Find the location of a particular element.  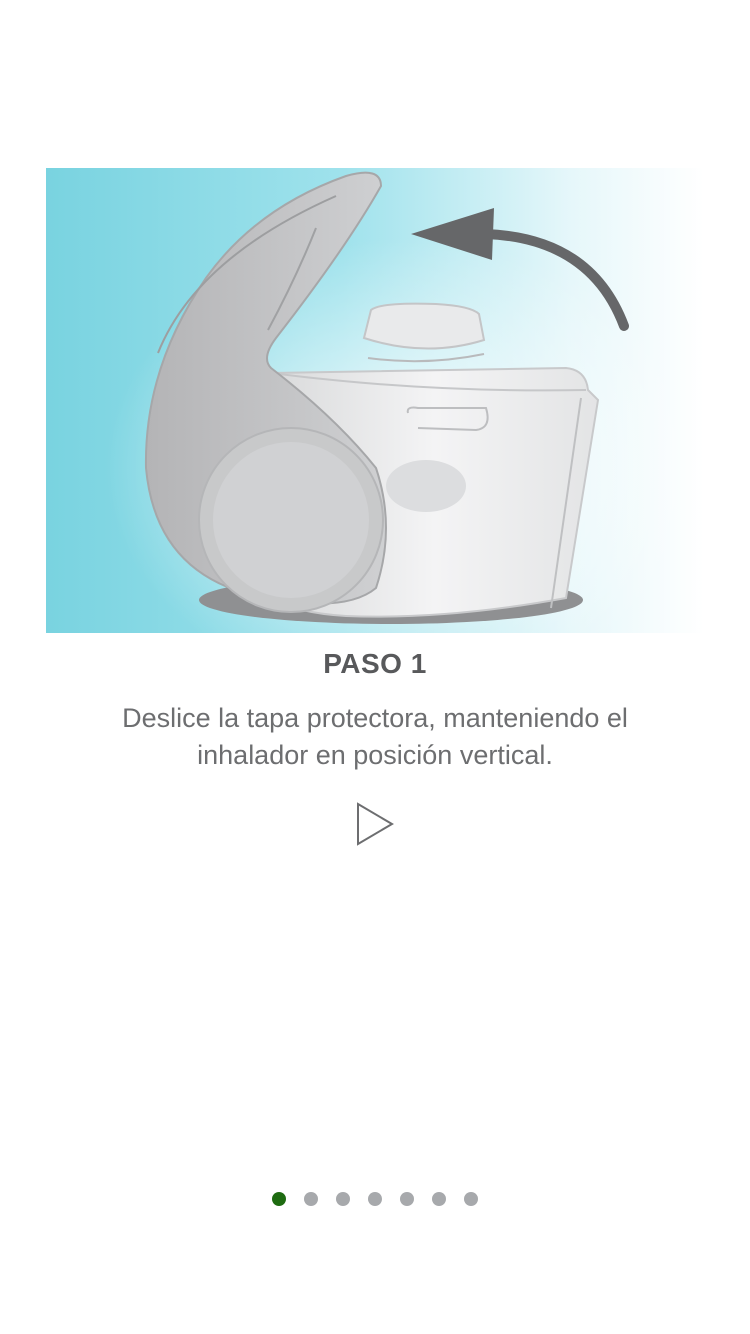

play-button is located at coordinates (375, 825).